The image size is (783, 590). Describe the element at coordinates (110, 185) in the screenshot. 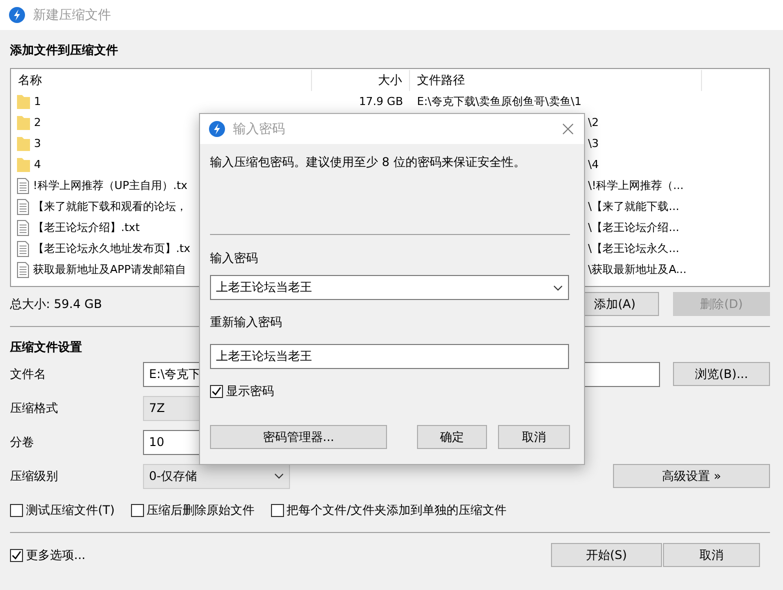

I see `file-name: !科学上网推荐（UP主自用）.tx` at that location.